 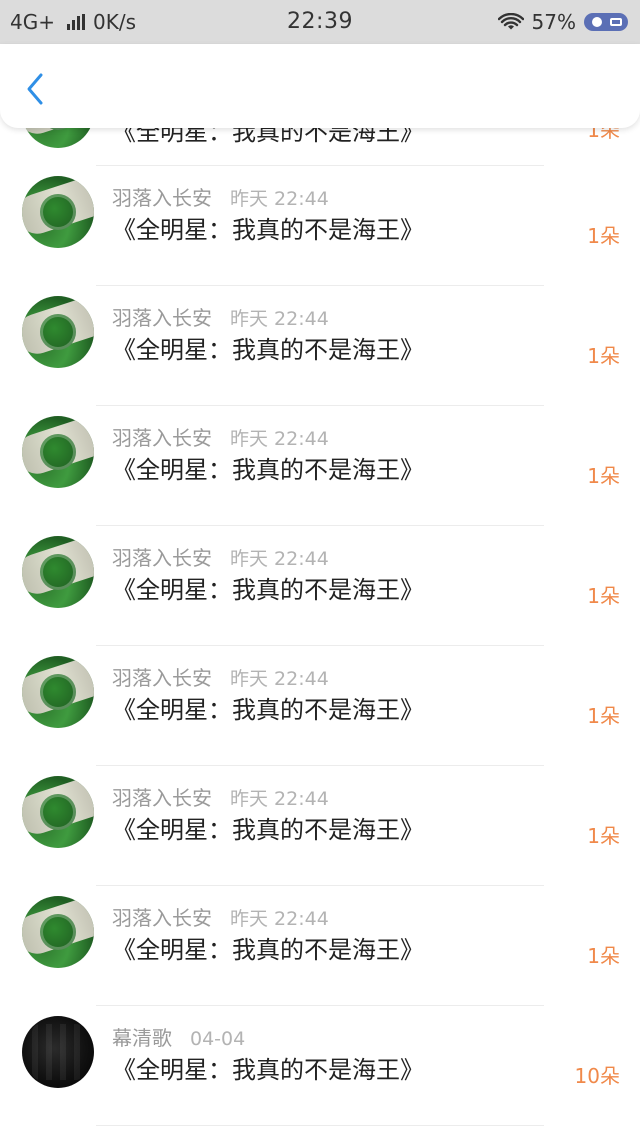 I want to click on chevron-left-icon, so click(x=35, y=89).